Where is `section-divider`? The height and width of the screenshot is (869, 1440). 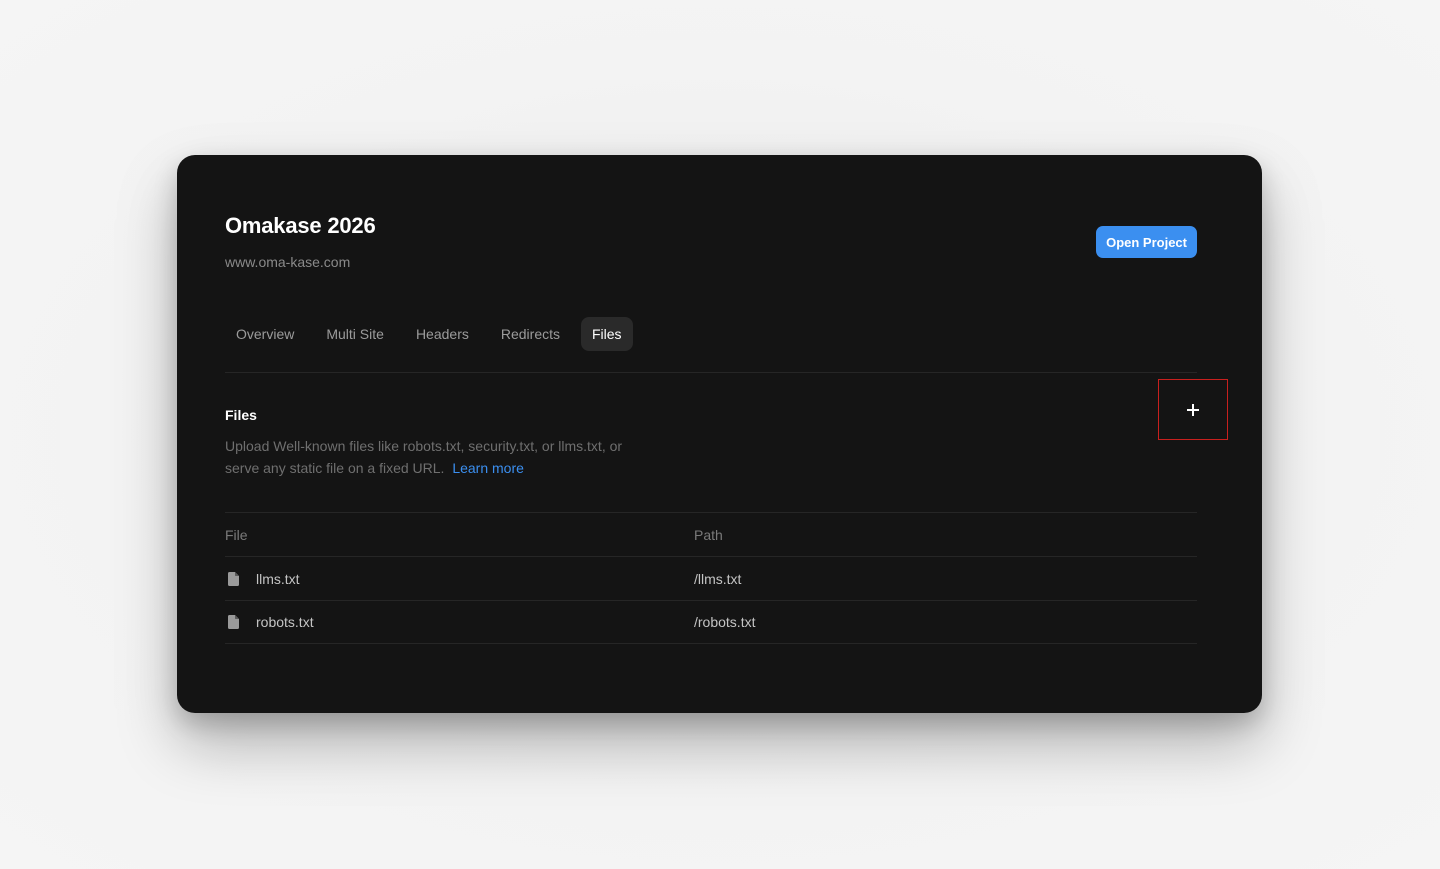
section-divider is located at coordinates (711, 372).